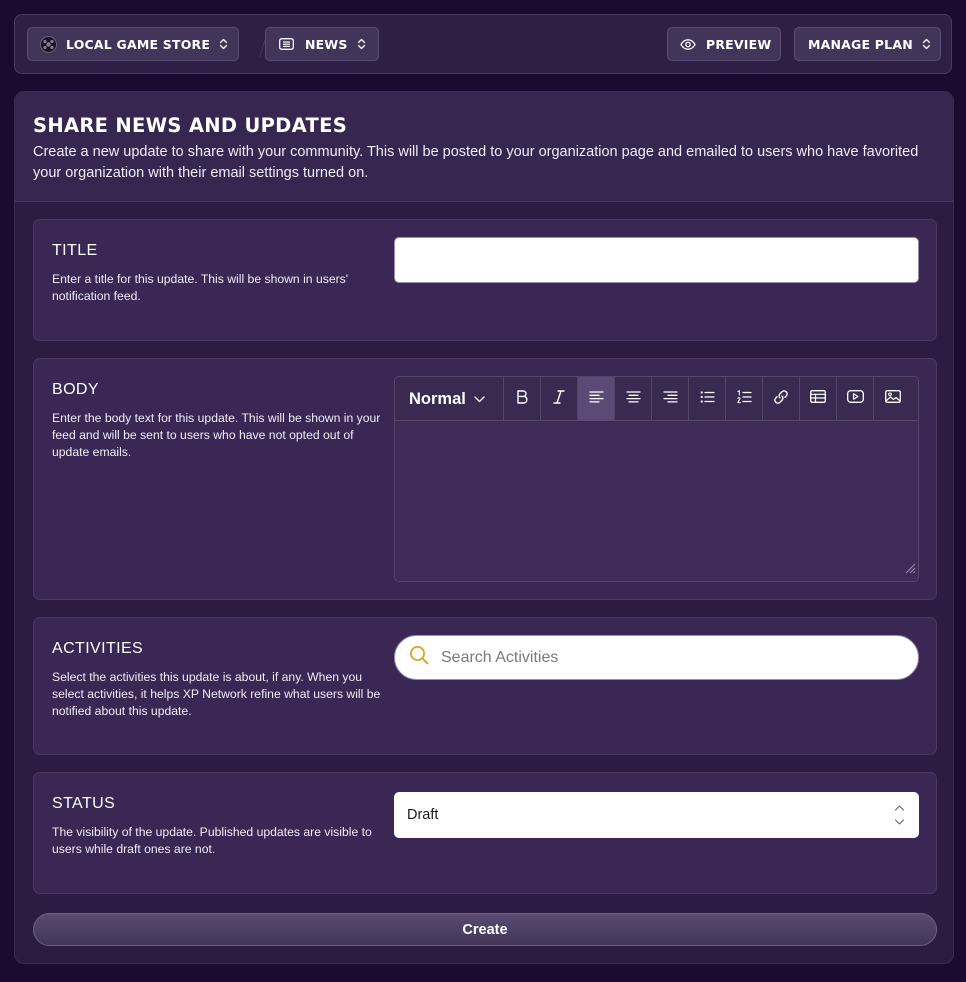 This screenshot has height=982, width=966. Describe the element at coordinates (84, 803) in the screenshot. I see `status-label: STATUS` at that location.